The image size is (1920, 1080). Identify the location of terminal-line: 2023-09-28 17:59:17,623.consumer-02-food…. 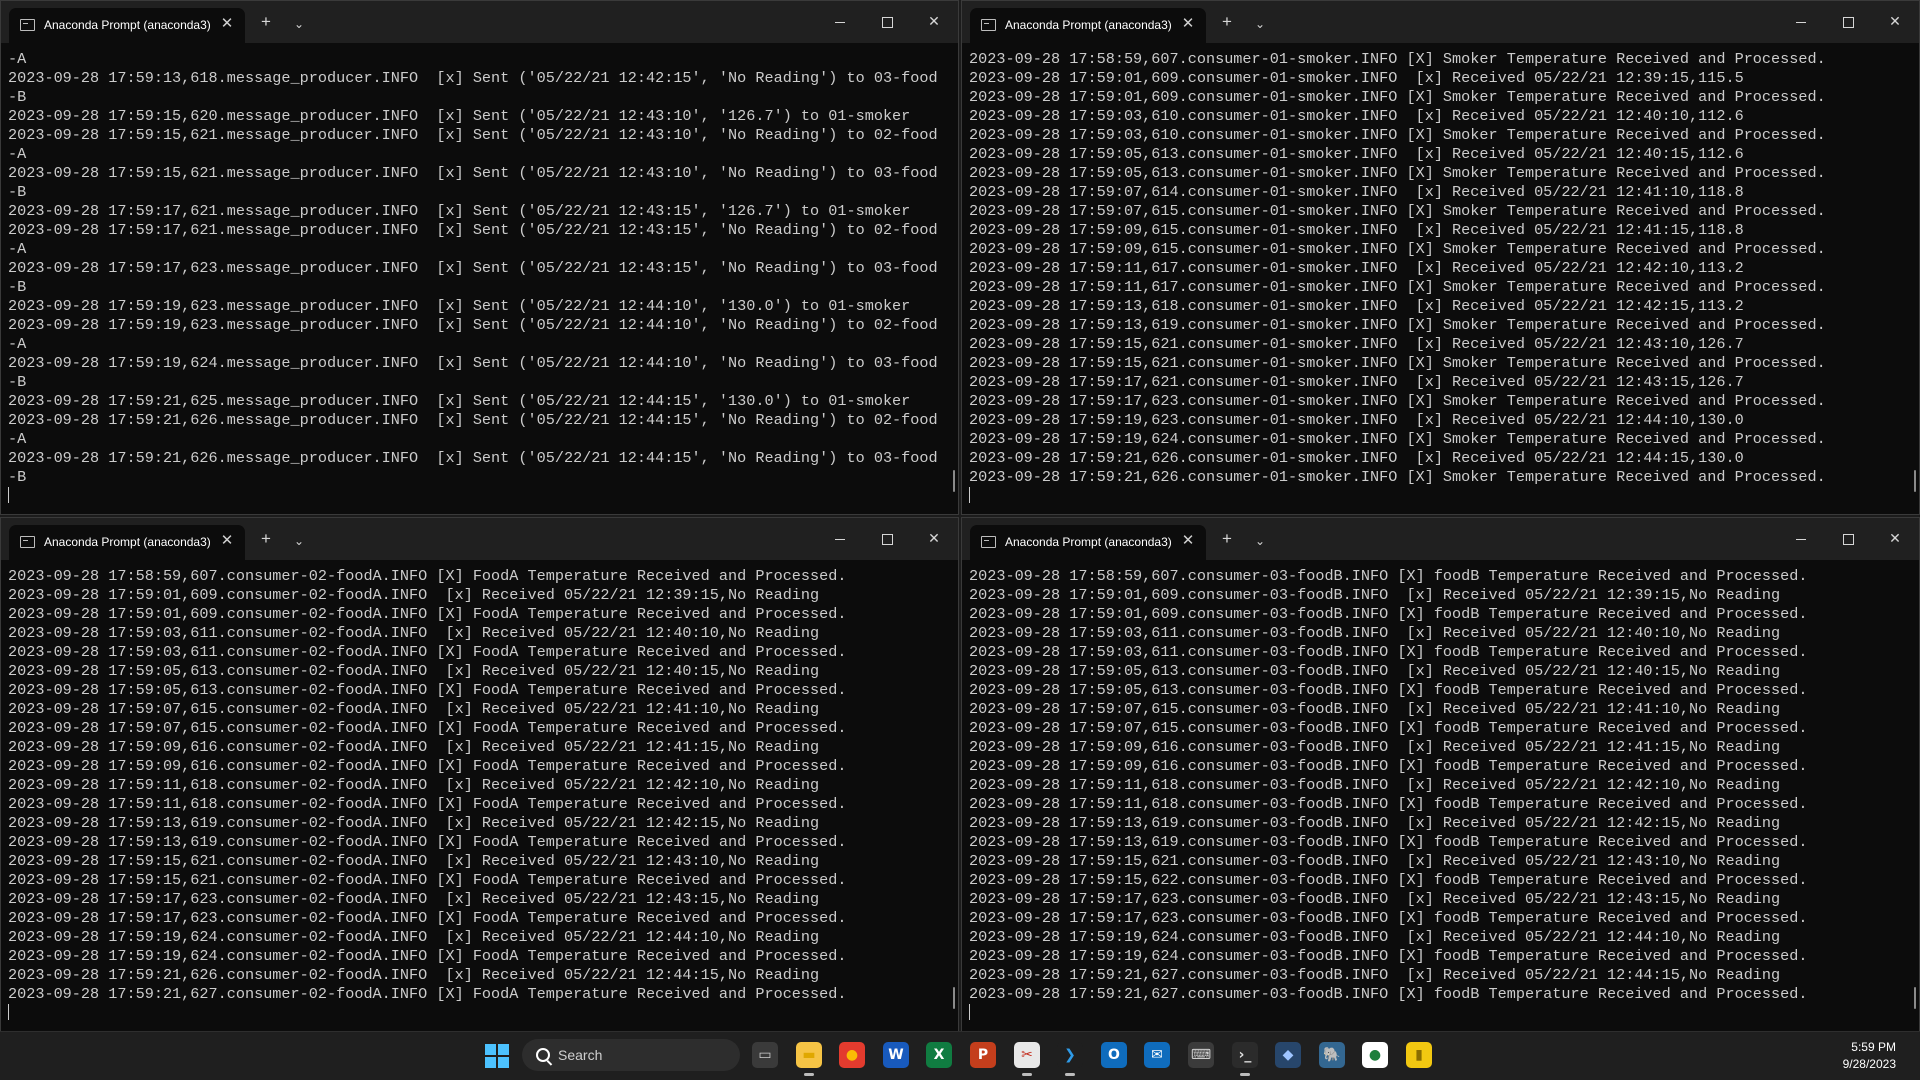
(427, 918).